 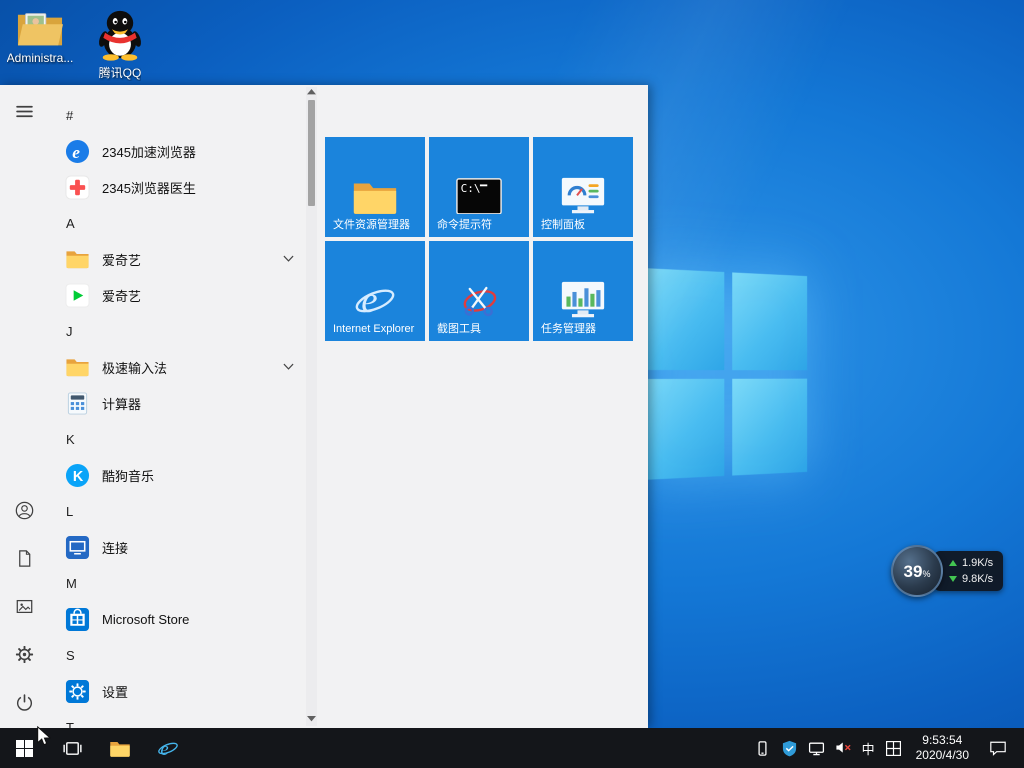 What do you see at coordinates (180, 655) in the screenshot?
I see `app-section-header: S` at bounding box center [180, 655].